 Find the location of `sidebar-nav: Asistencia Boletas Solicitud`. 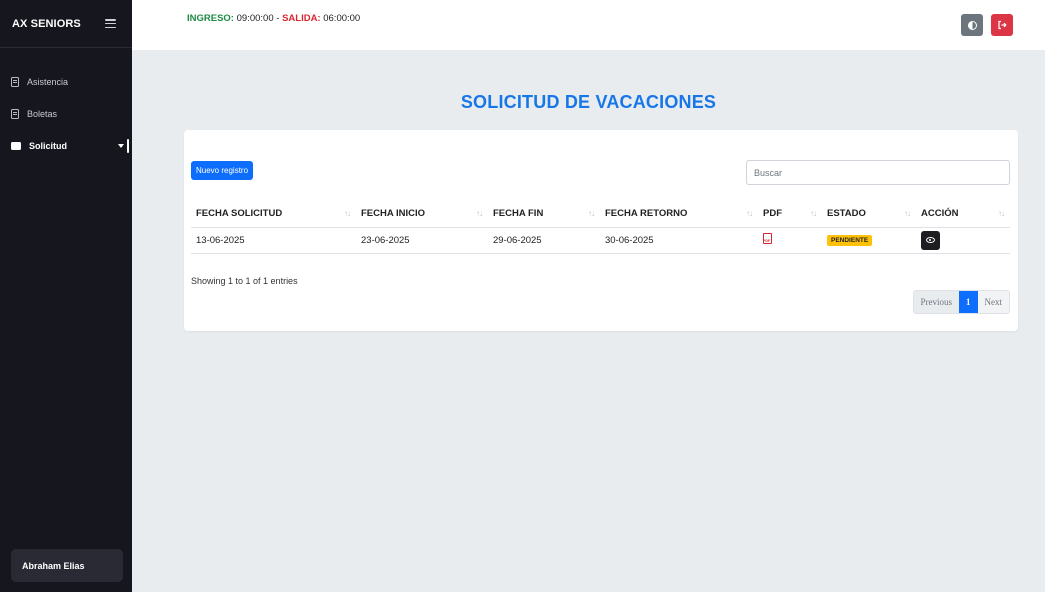

sidebar-nav: Asistencia Boletas Solicitud is located at coordinates (66, 114).